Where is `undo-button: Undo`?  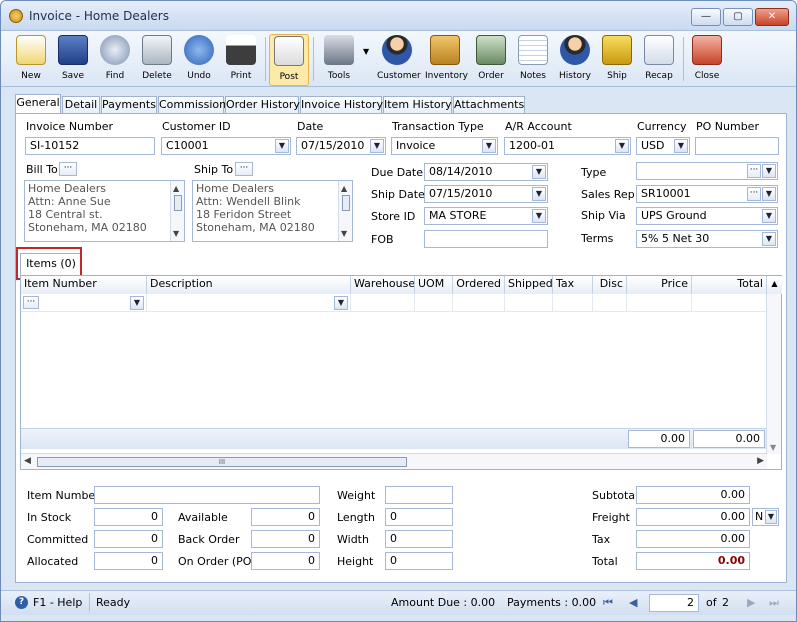
undo-button: Undo is located at coordinates (199, 60).